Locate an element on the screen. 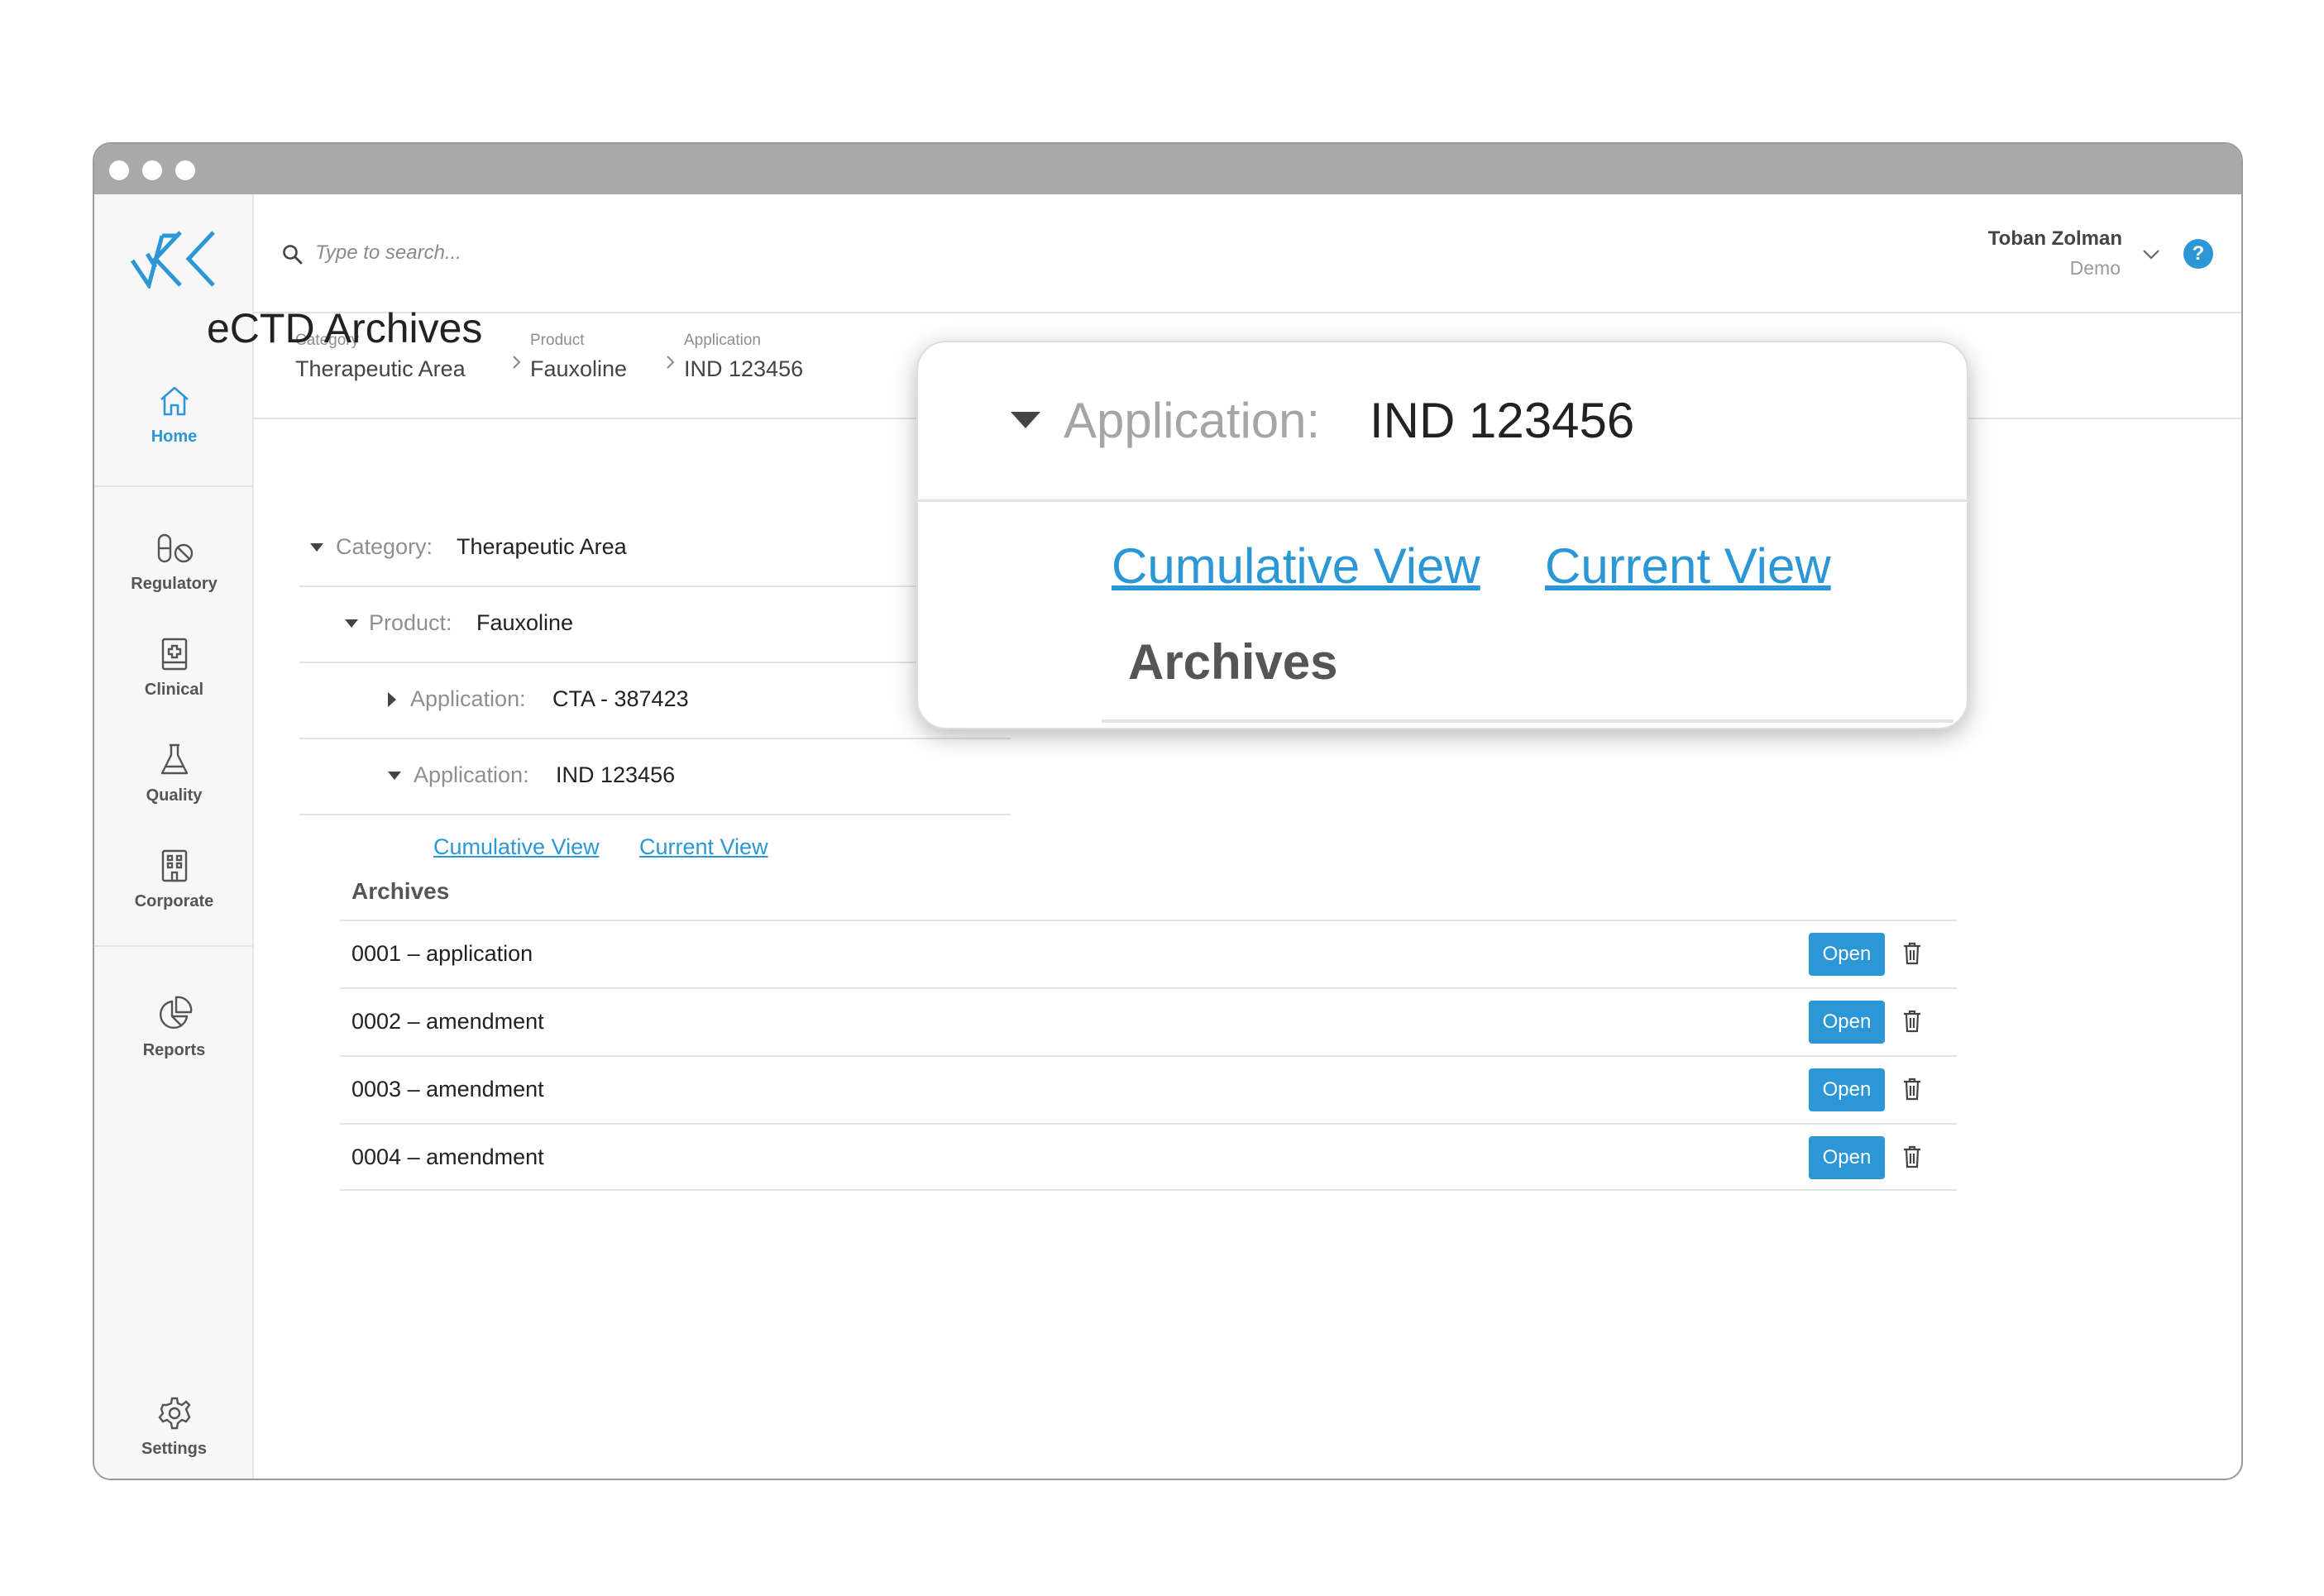 The height and width of the screenshot is (1596, 2324). sidebar-item-label: Clinical is located at coordinates (174, 690).